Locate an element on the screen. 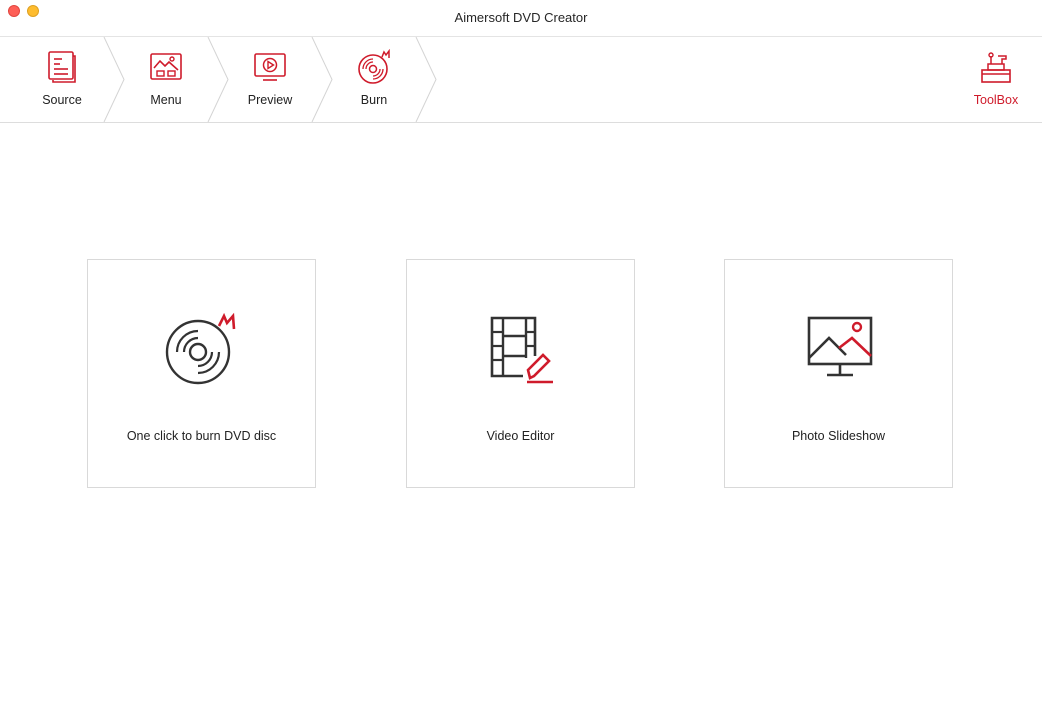  photo-slideshow-card: Photo Slideshow is located at coordinates (838, 373).